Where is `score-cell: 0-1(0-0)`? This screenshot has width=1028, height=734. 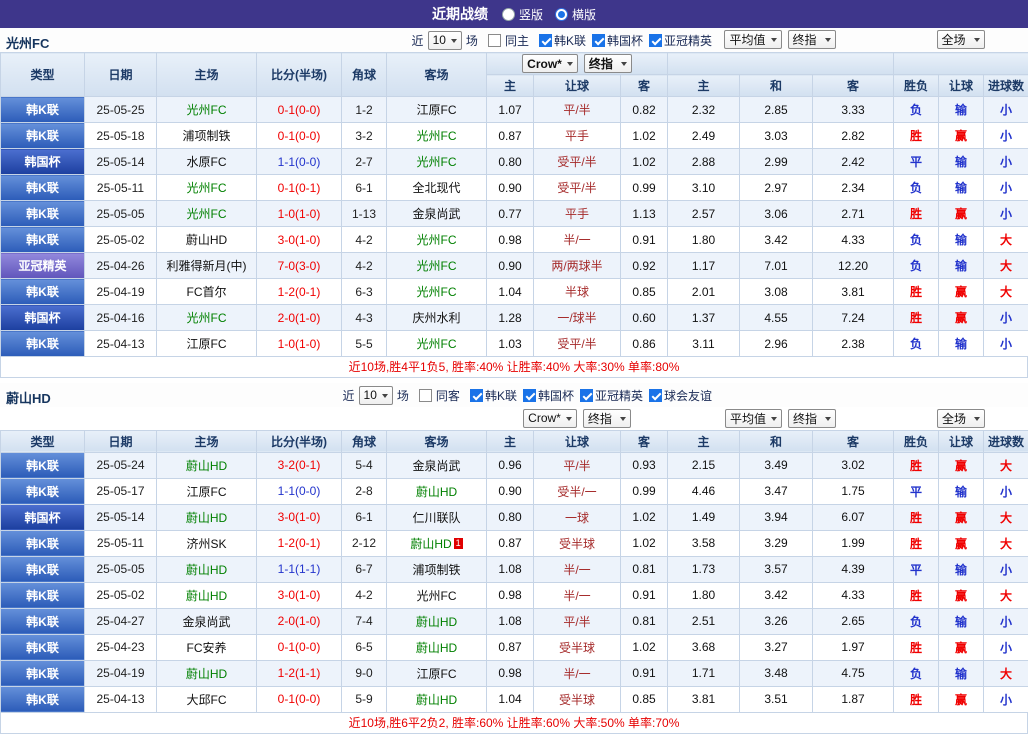 score-cell: 0-1(0-0) is located at coordinates (299, 110).